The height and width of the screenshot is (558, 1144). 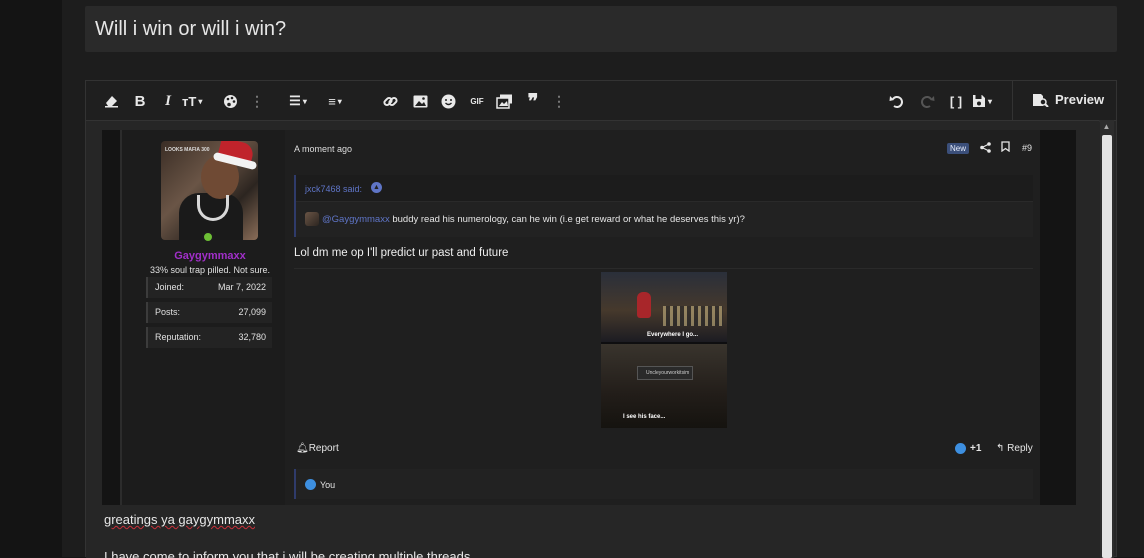 What do you see at coordinates (665, 373) in the screenshot?
I see `meme-card: Uncleyourworkitsim` at bounding box center [665, 373].